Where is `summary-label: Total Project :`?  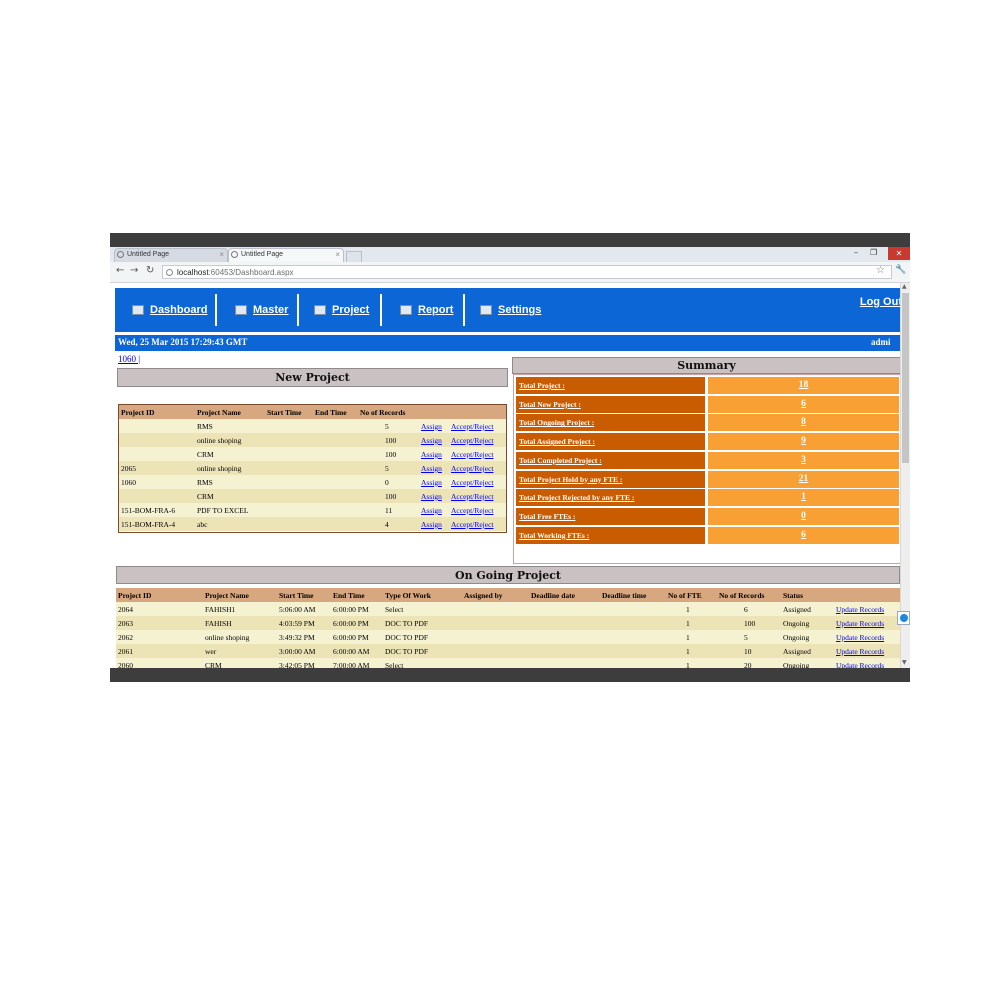
summary-label: Total Project : is located at coordinates (610, 385).